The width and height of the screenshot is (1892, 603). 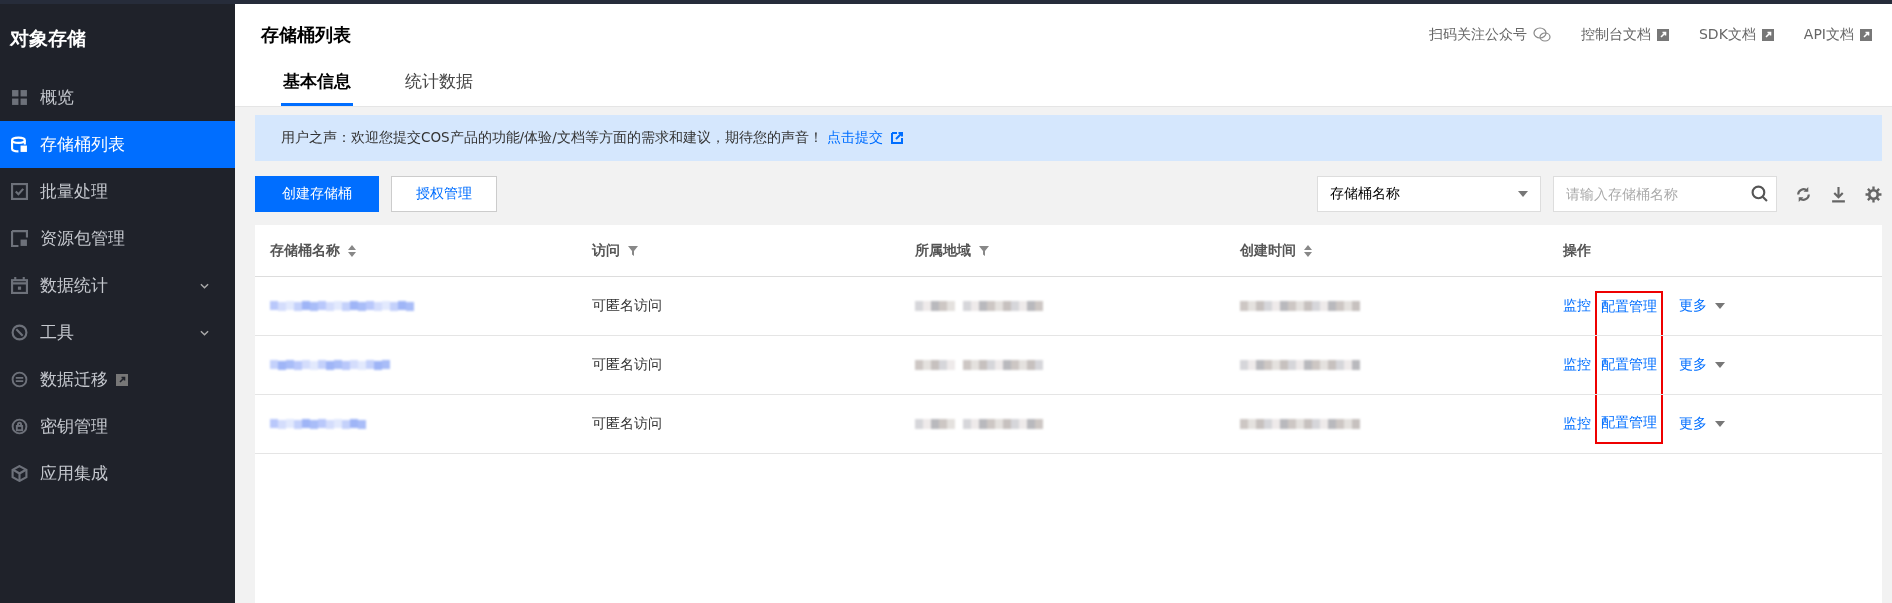 I want to click on tab: 基本信息, so click(x=317, y=86).